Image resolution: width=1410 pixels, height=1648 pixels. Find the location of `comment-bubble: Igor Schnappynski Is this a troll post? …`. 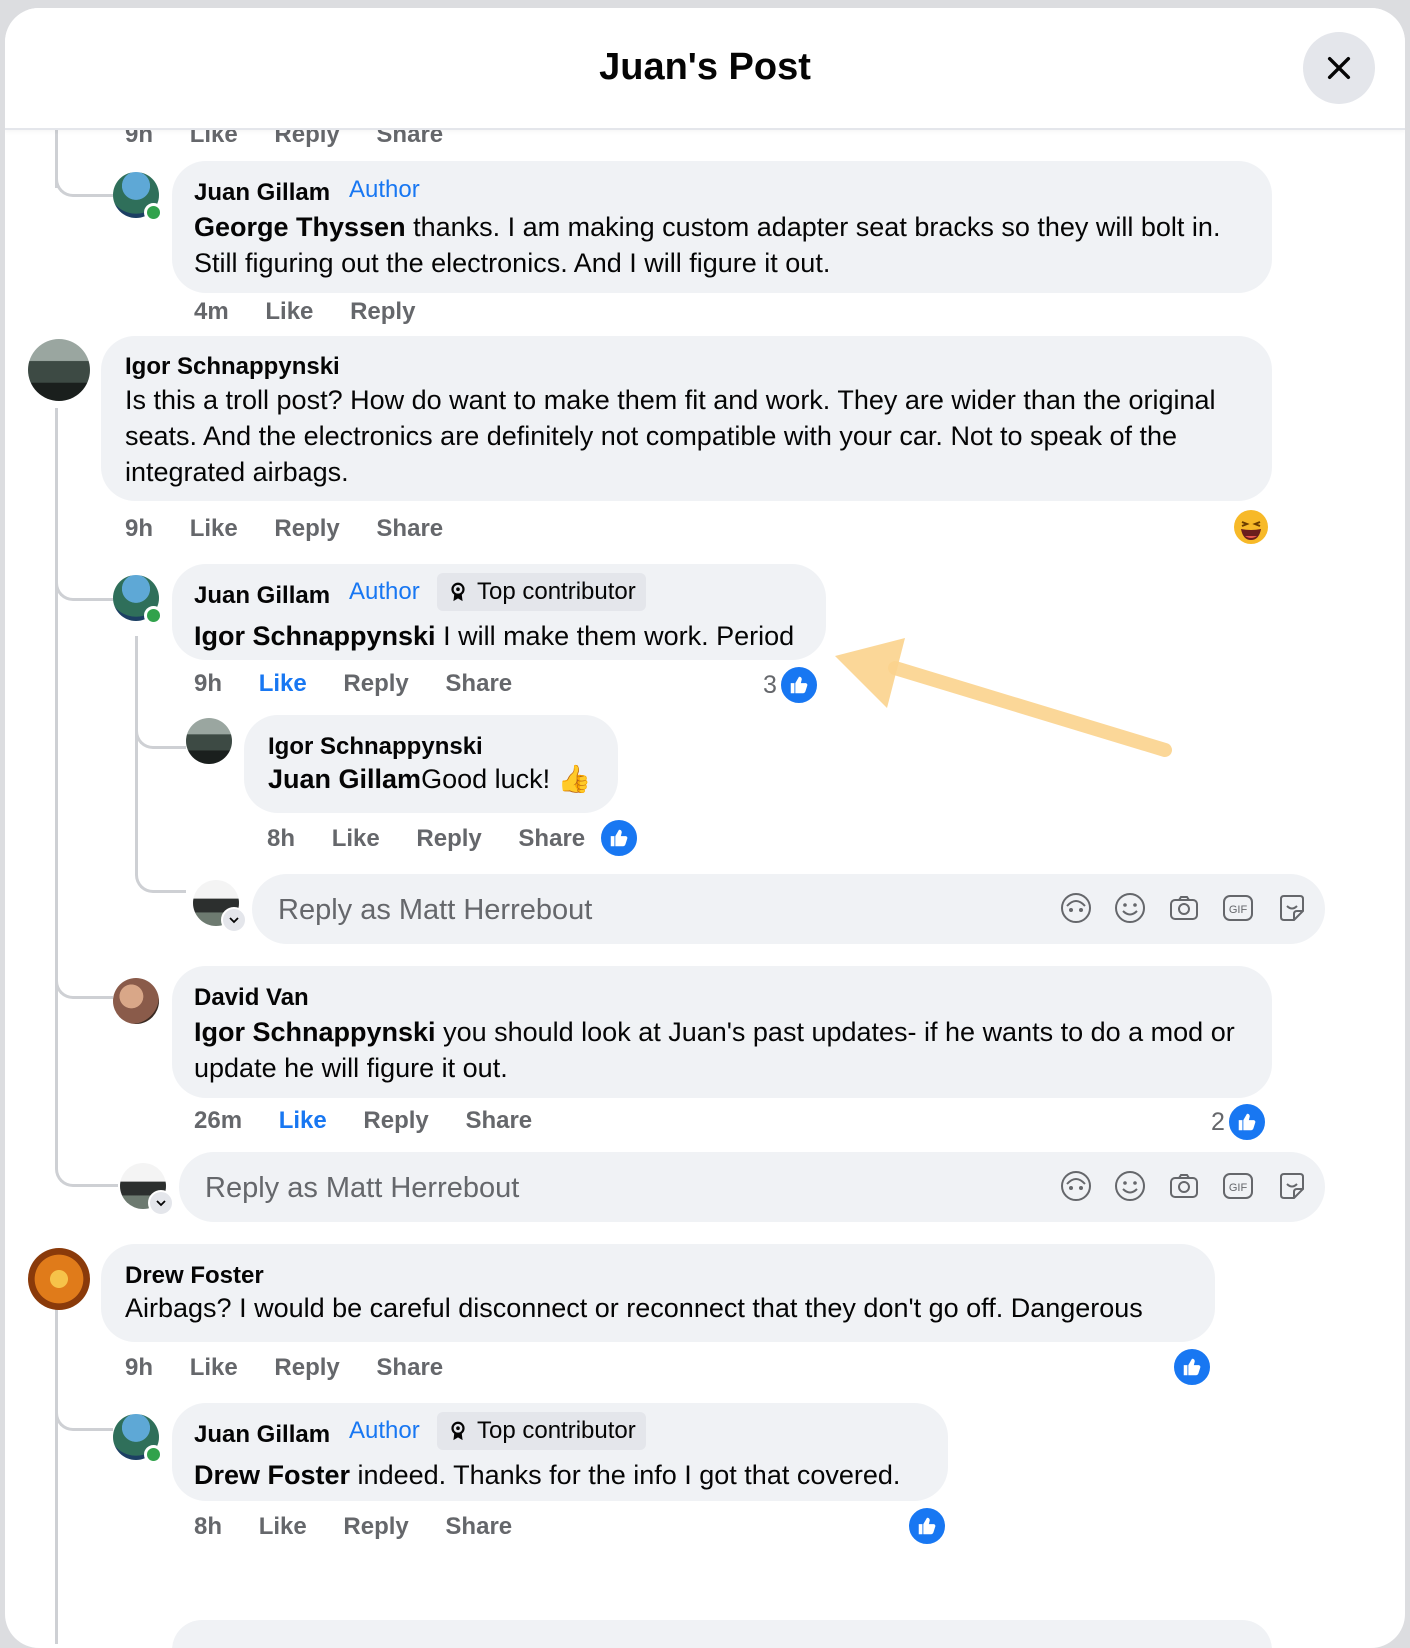

comment-bubble: Igor Schnappynski Is this a troll post? … is located at coordinates (686, 418).